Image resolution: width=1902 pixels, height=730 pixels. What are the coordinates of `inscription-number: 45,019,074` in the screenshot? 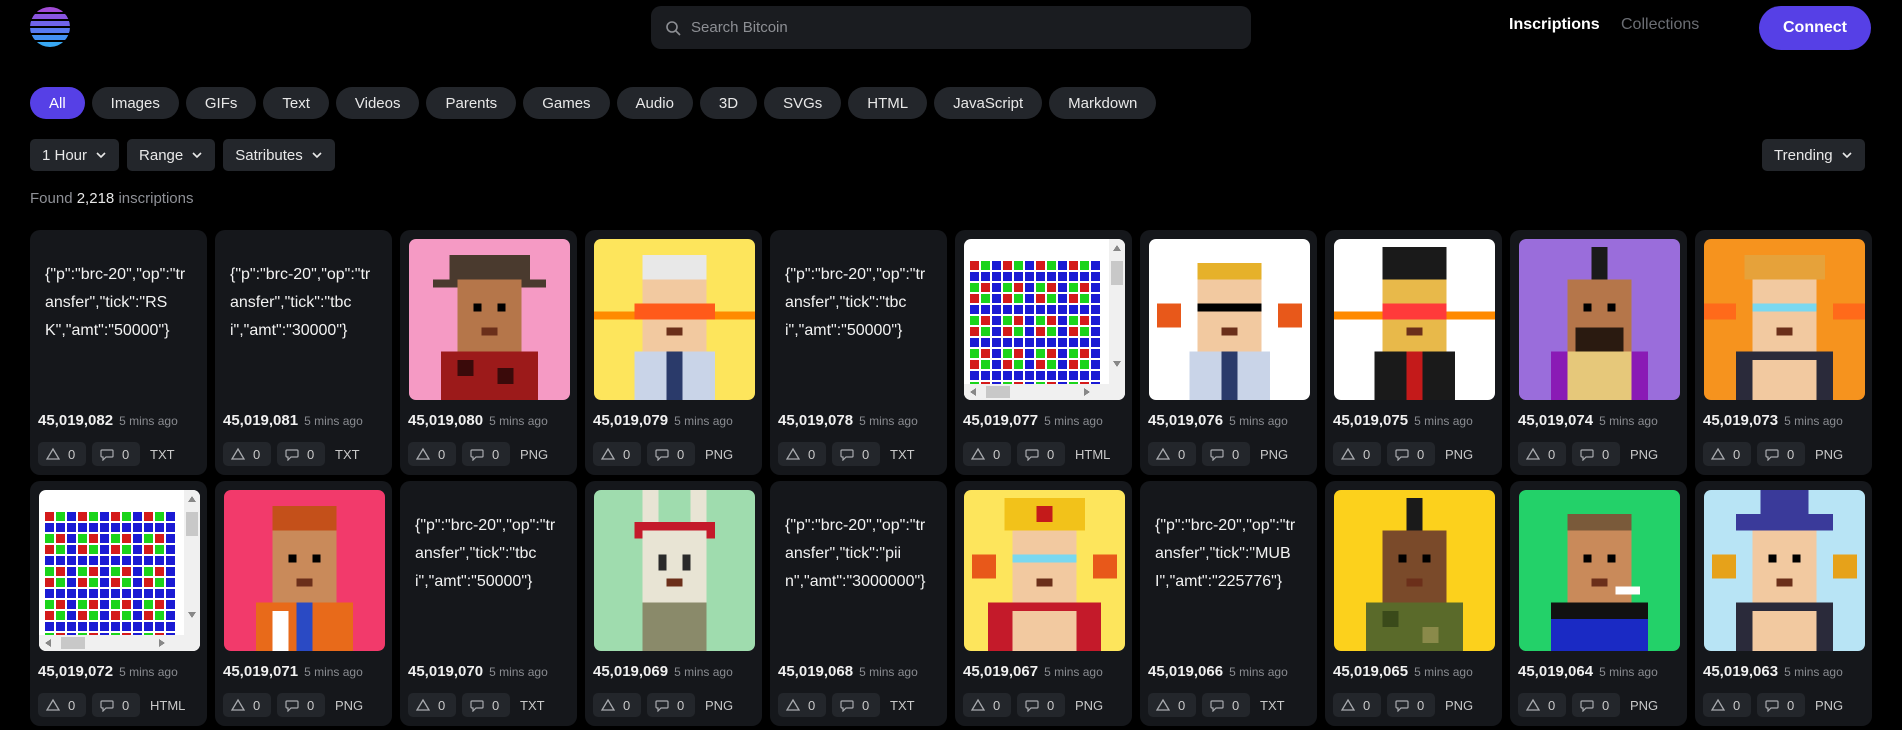 It's located at (1555, 420).